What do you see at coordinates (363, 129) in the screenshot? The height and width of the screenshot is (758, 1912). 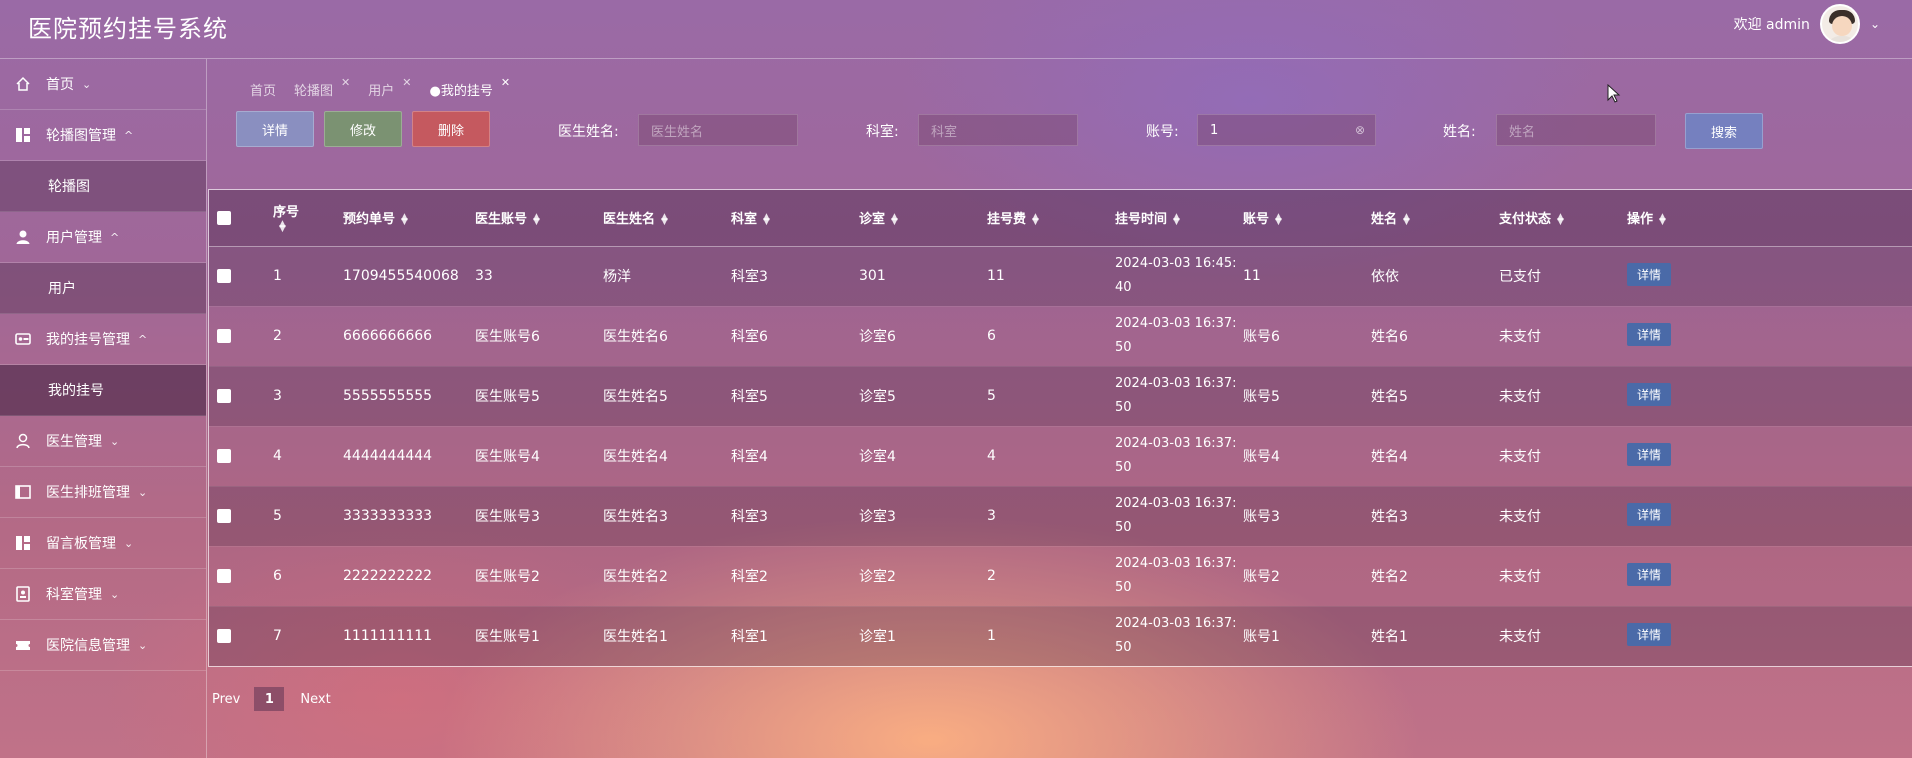 I see `edit-button: 修改` at bounding box center [363, 129].